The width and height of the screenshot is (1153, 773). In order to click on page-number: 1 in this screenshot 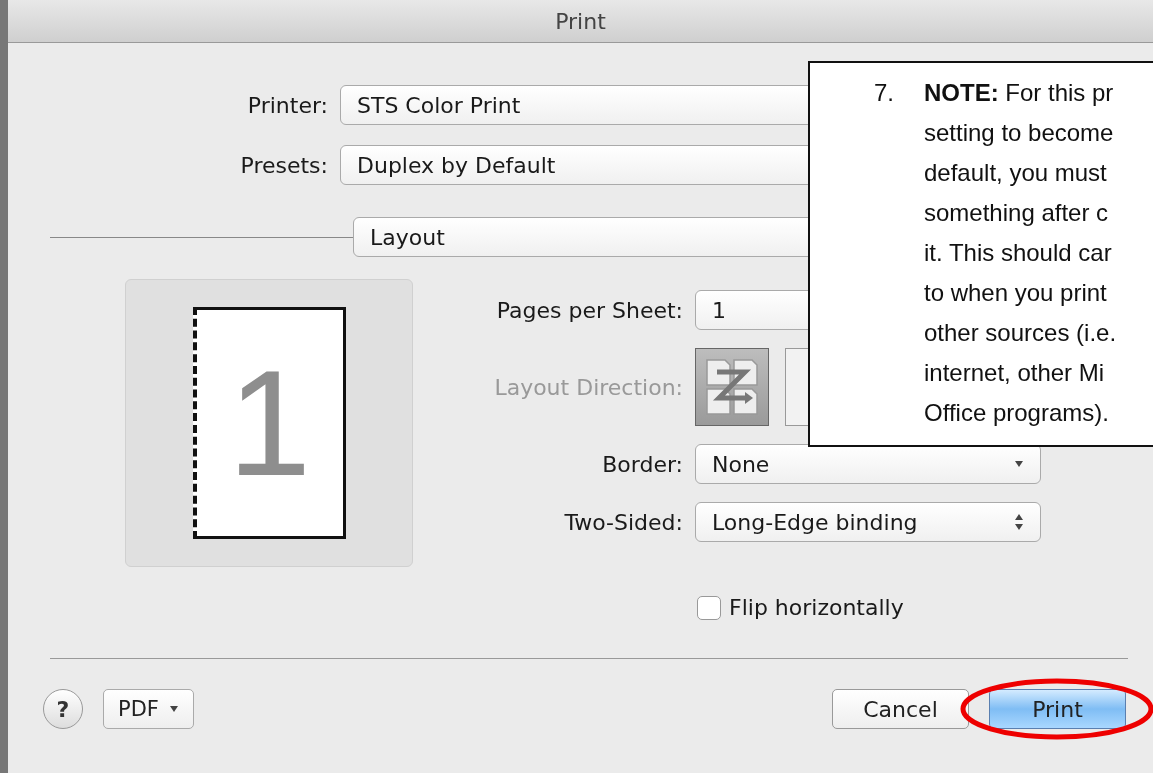, I will do `click(269, 423)`.